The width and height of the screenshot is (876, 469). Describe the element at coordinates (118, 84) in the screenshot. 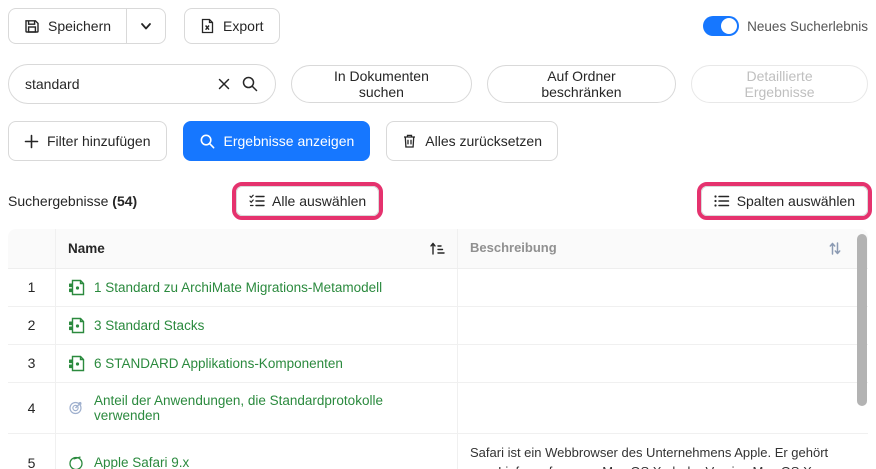

I see `search-input` at that location.